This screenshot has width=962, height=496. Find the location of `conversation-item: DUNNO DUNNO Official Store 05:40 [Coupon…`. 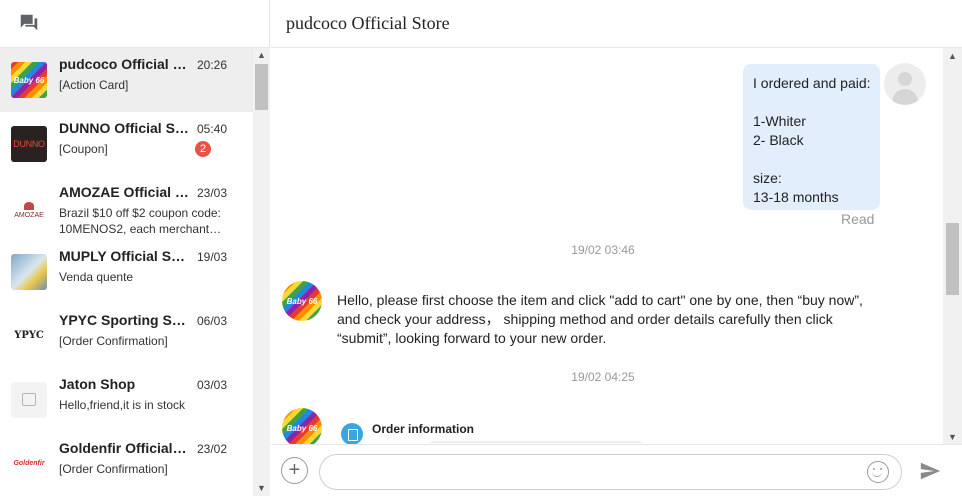

conversation-item: DUNNO DUNNO Official Store 05:40 [Coupon… is located at coordinates (126, 144).